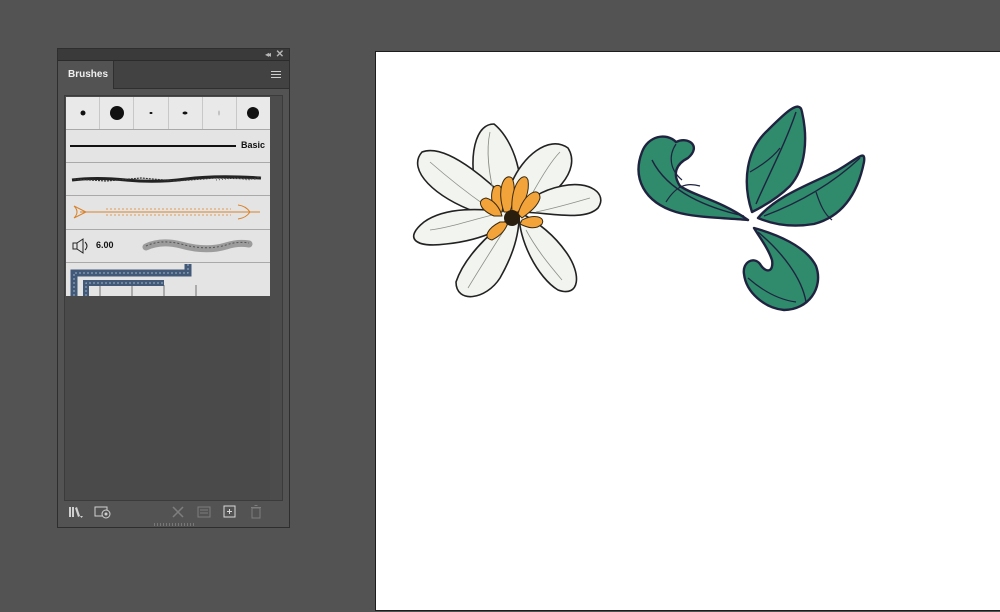  I want to click on arrow-stroke-preview, so click(166, 212).